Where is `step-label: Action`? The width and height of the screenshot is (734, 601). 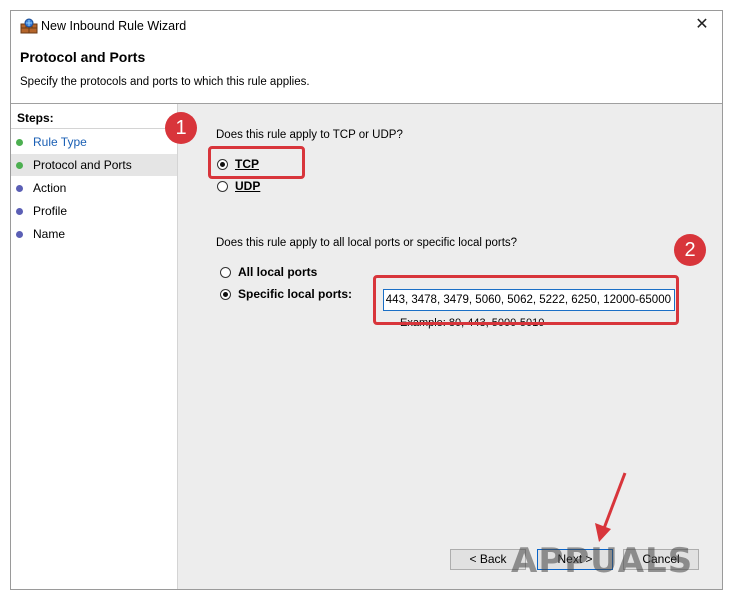 step-label: Action is located at coordinates (50, 188).